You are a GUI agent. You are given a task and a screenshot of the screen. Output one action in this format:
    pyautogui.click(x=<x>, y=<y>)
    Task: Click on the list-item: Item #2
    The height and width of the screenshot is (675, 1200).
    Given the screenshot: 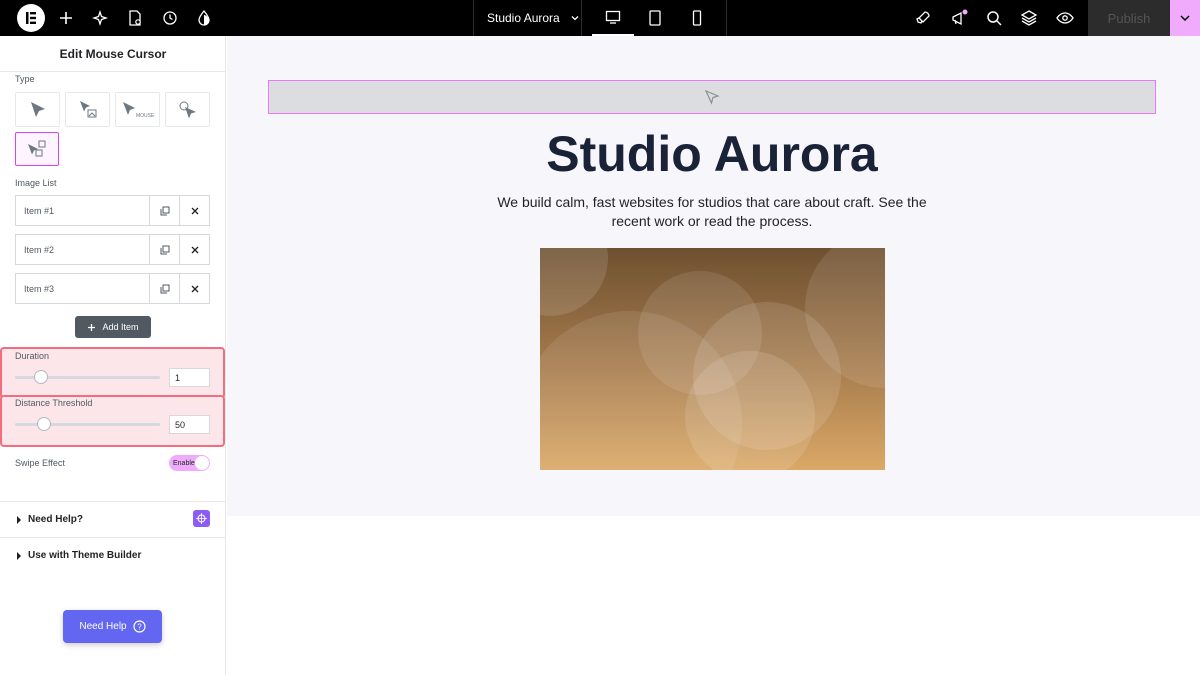 What is the action you would take?
    pyautogui.click(x=112, y=249)
    